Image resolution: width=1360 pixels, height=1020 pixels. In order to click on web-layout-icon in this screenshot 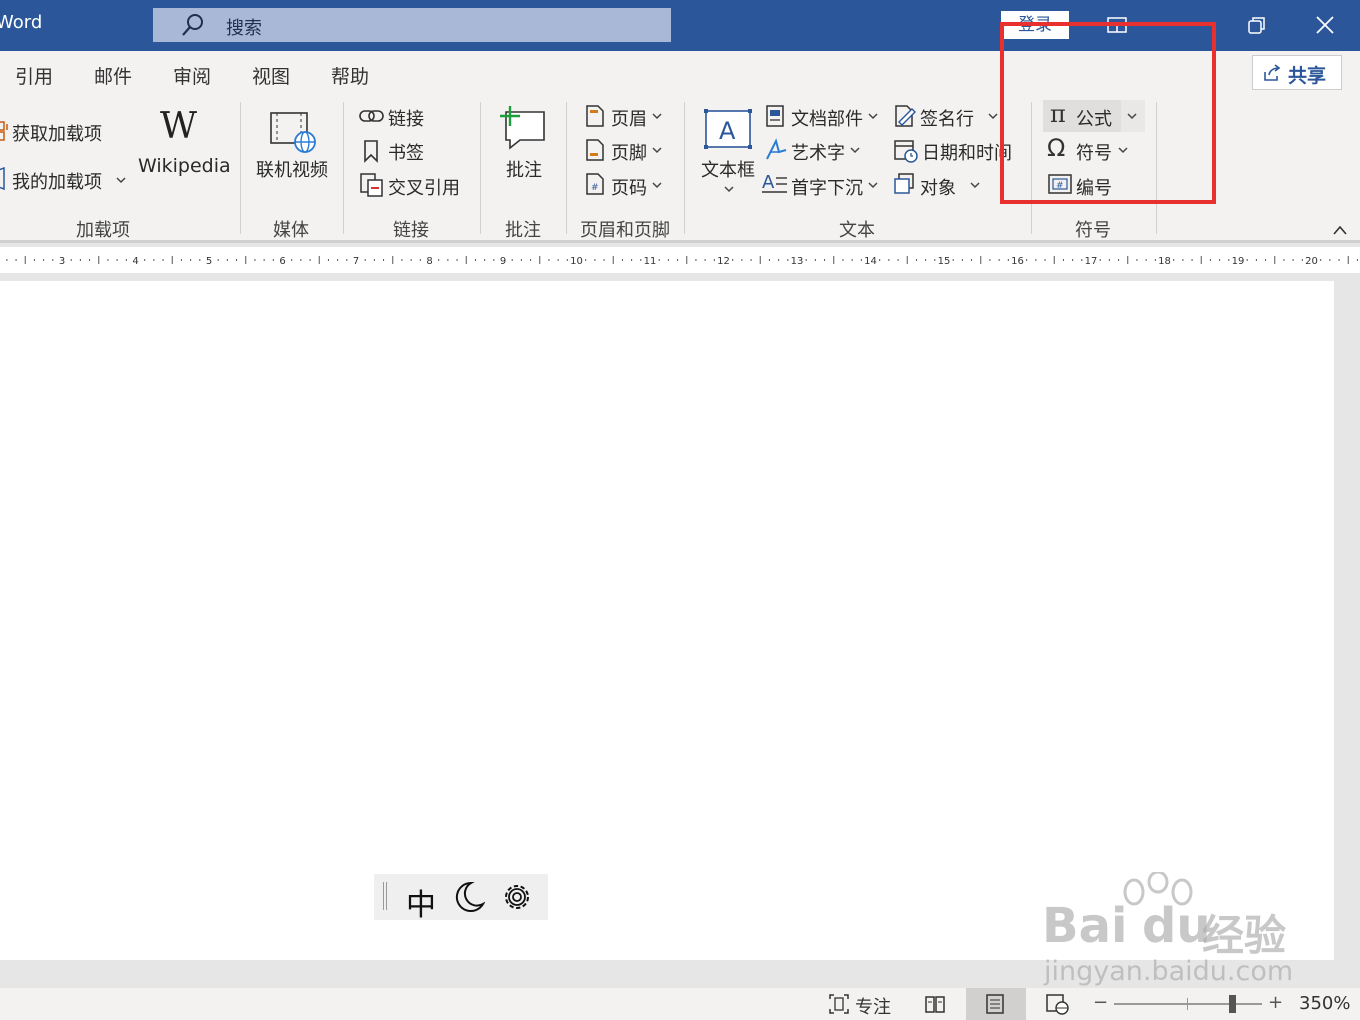, I will do `click(1057, 1004)`.